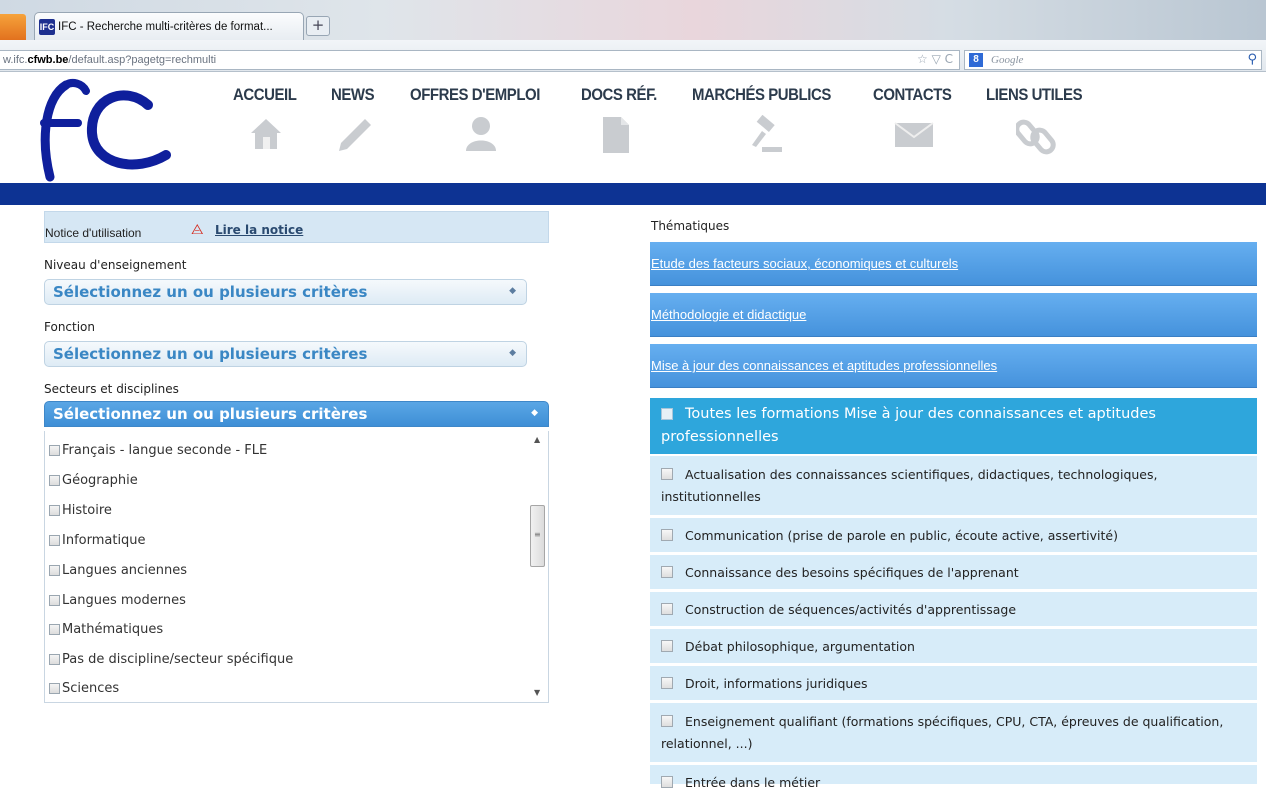 The image size is (1266, 794). What do you see at coordinates (355, 135) in the screenshot?
I see `pencil-icon` at bounding box center [355, 135].